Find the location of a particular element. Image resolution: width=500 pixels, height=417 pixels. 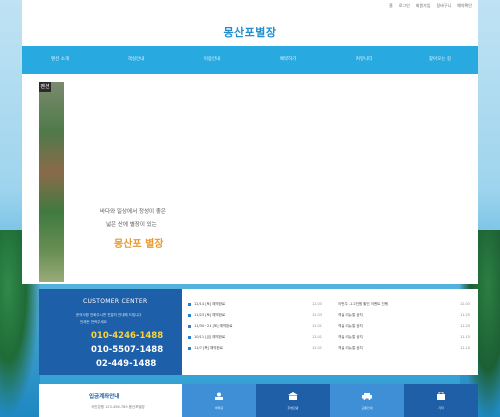

list-item: 객실 리뉴얼 공지 11.20 is located at coordinates (404, 327).